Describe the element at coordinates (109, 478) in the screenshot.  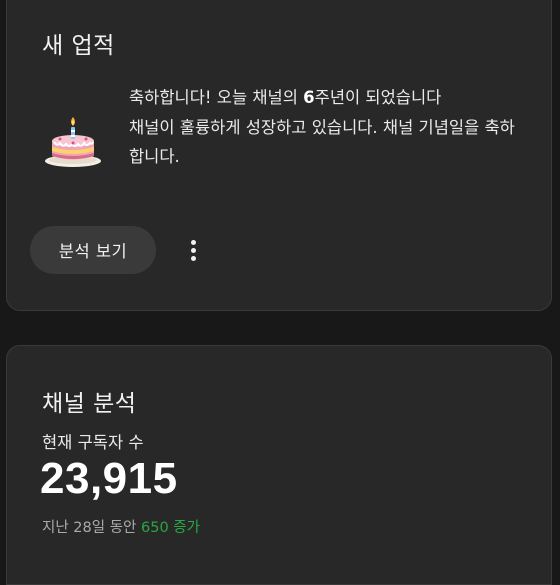
I see `subscriber-count: 23,915` at that location.